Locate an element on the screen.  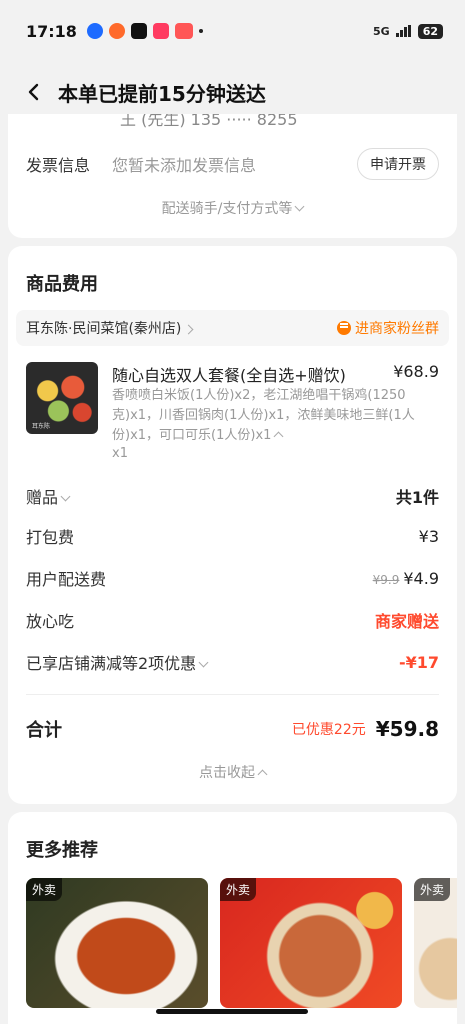
collapse-button: 点击收起 is located at coordinates (232, 772).